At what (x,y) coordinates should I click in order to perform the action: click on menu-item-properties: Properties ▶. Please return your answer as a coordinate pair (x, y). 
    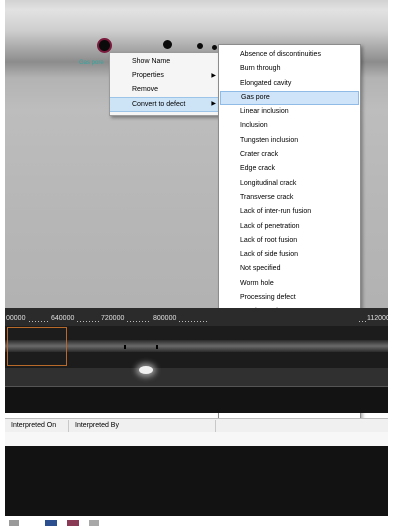
    Looking at the image, I should click on (166, 76).